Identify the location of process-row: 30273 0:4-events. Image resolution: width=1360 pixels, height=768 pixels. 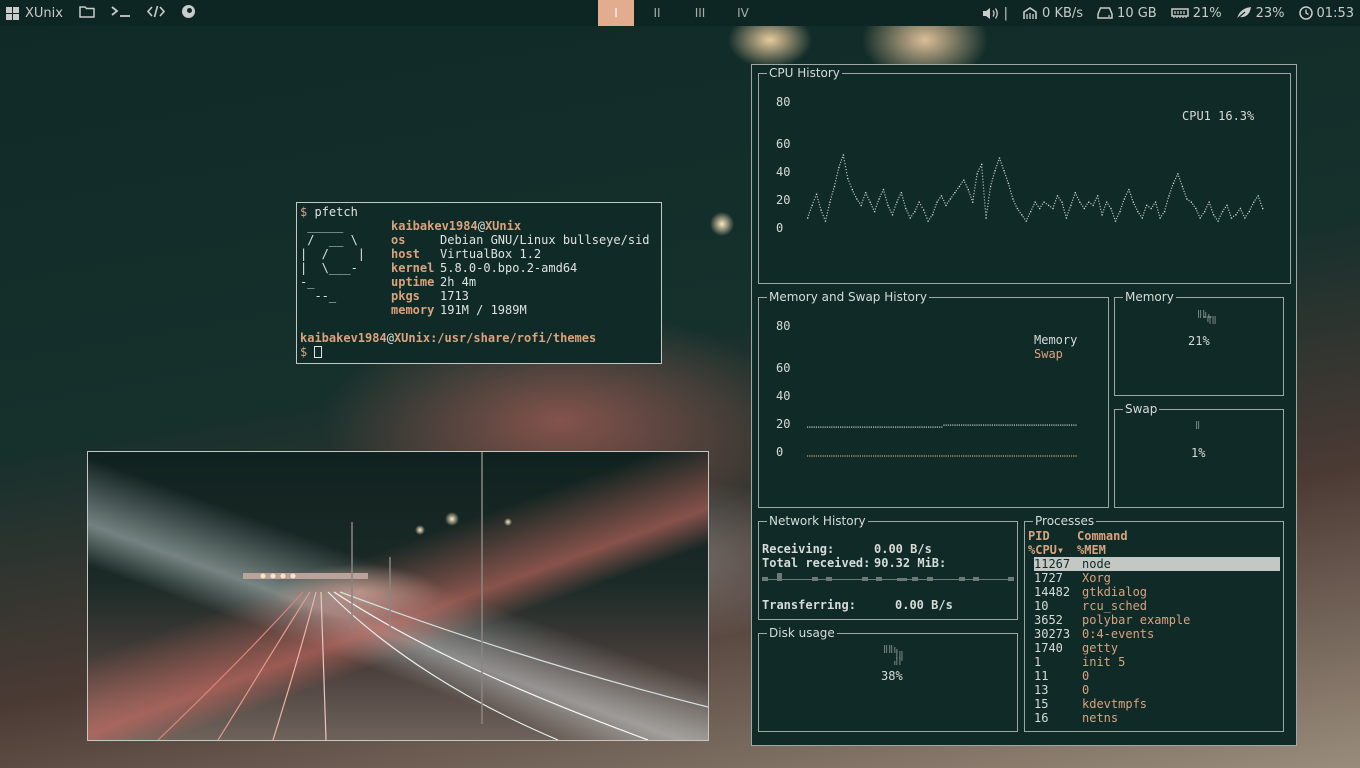
(1157, 634).